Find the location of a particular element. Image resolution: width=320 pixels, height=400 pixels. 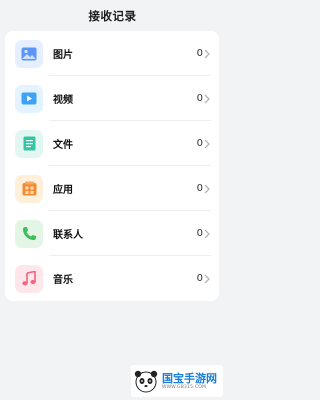

list-item-music: 音乐 0 is located at coordinates (112, 278).